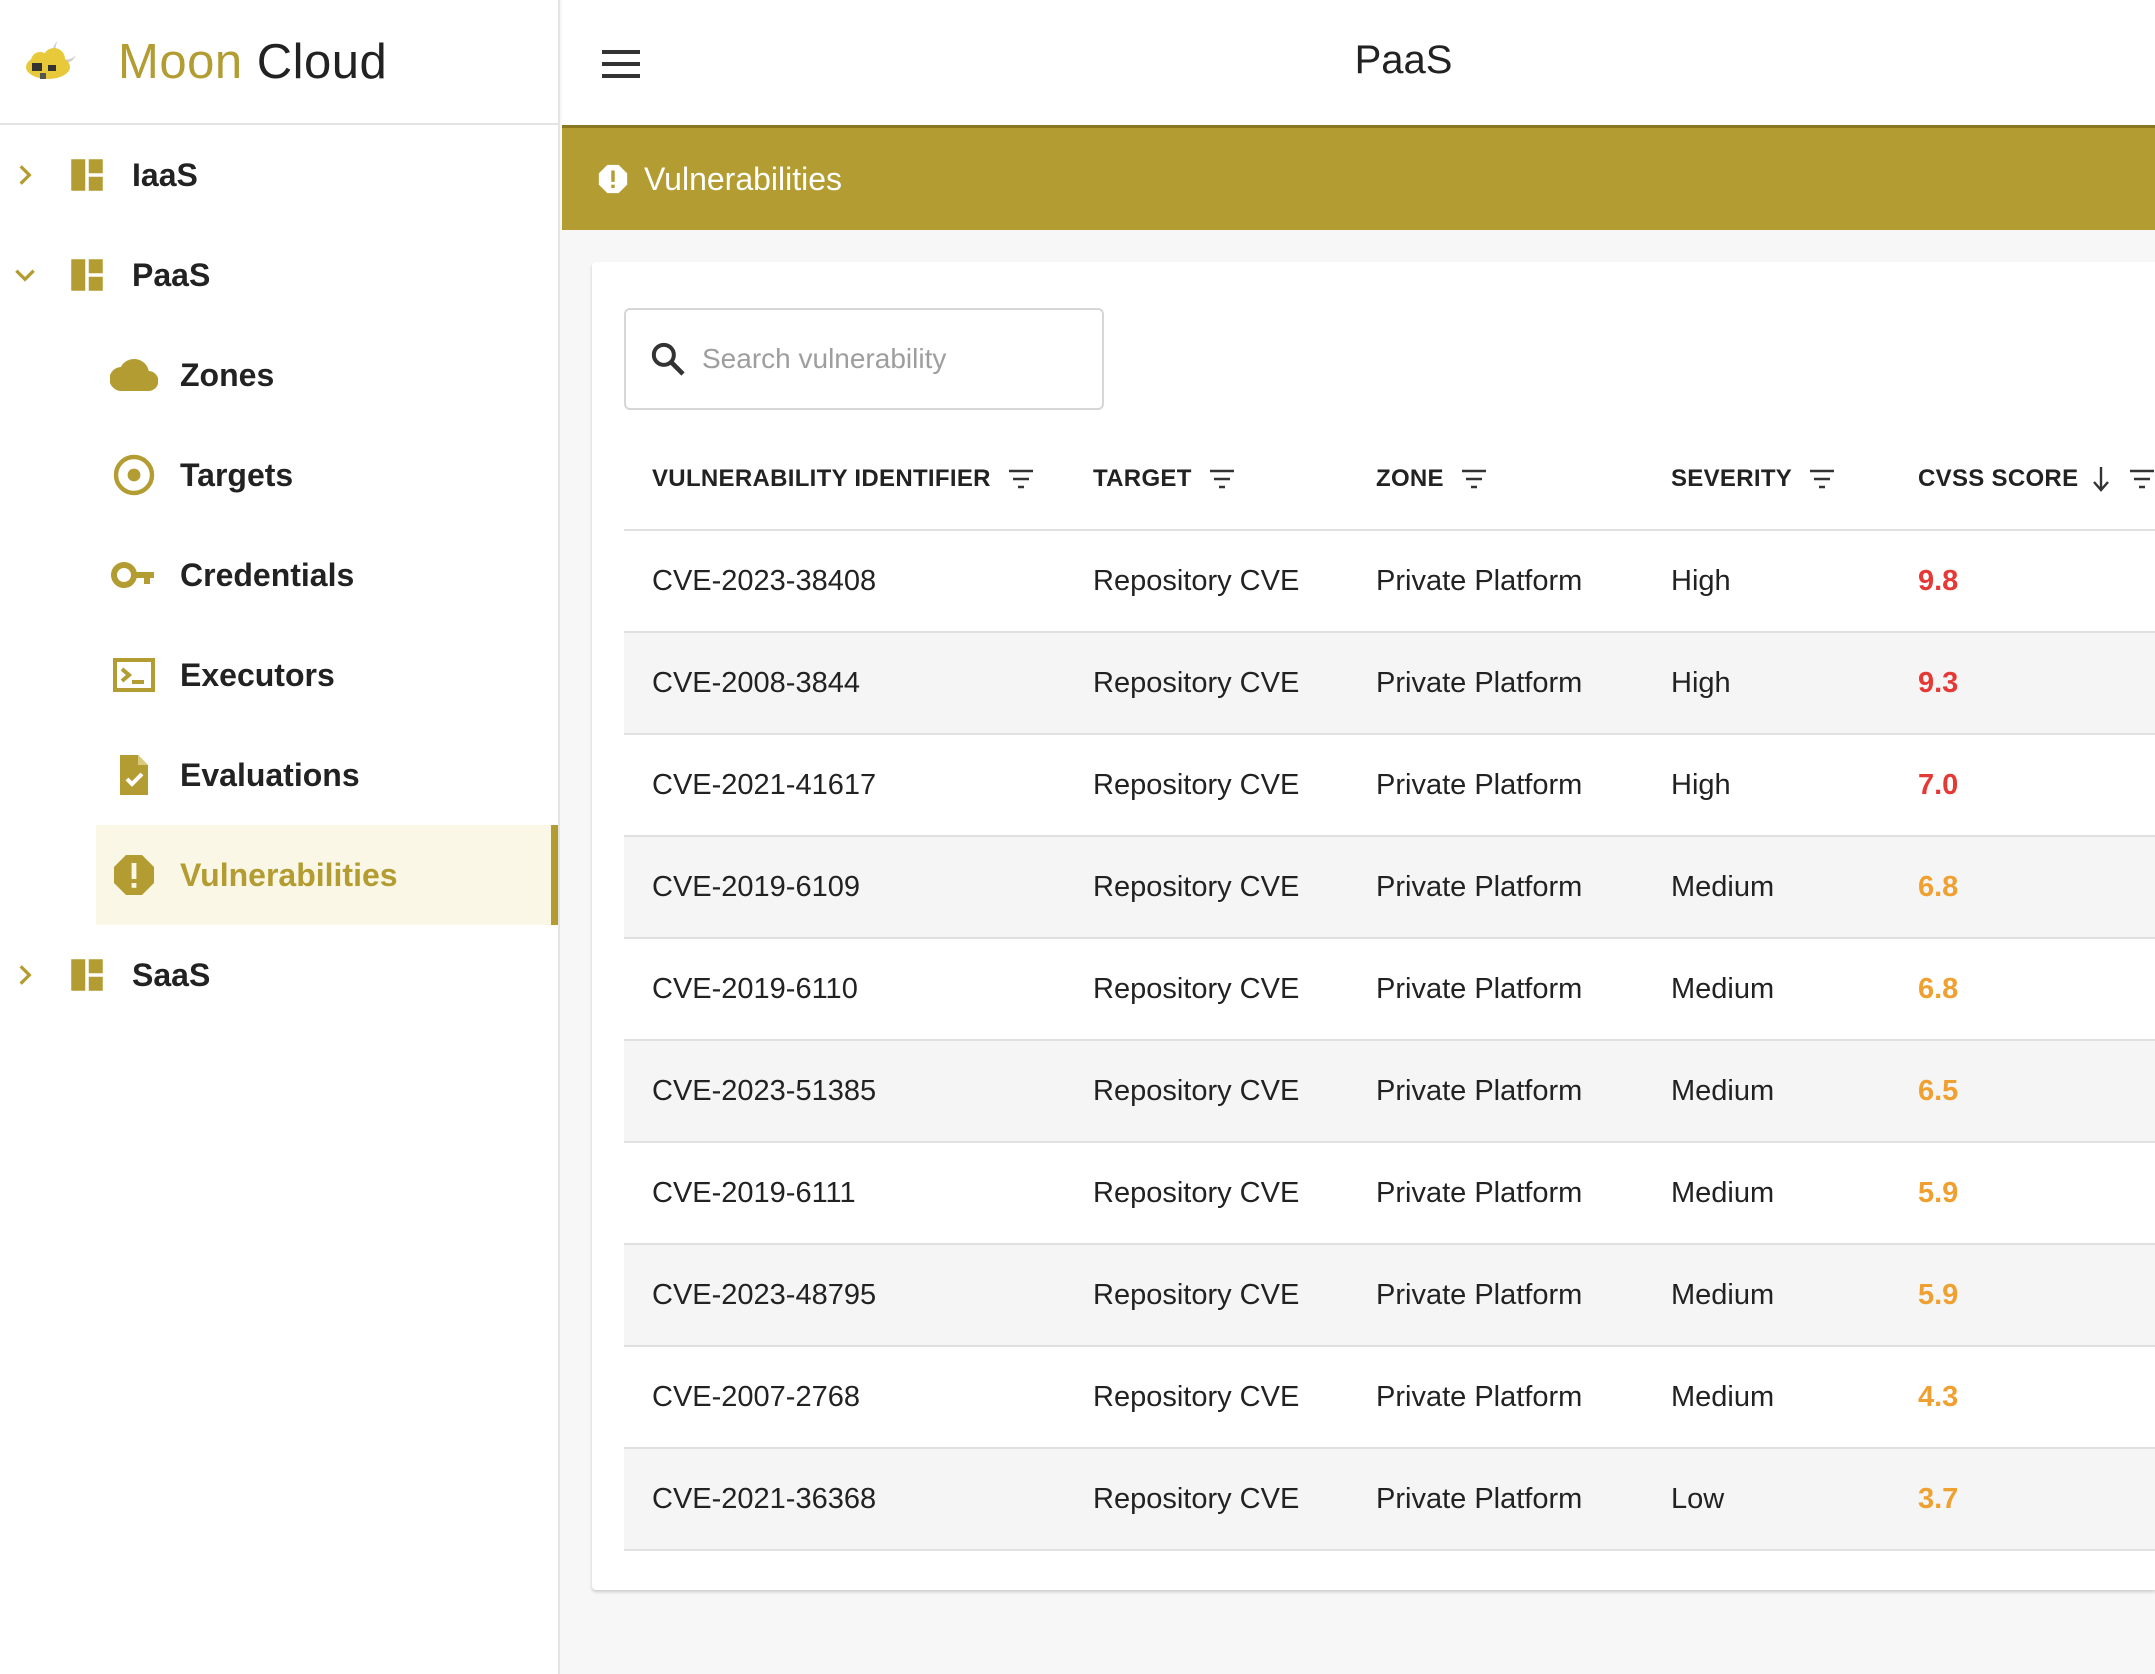  What do you see at coordinates (2022, 1499) in the screenshot?
I see `cell-cvss-score: 3.7` at bounding box center [2022, 1499].